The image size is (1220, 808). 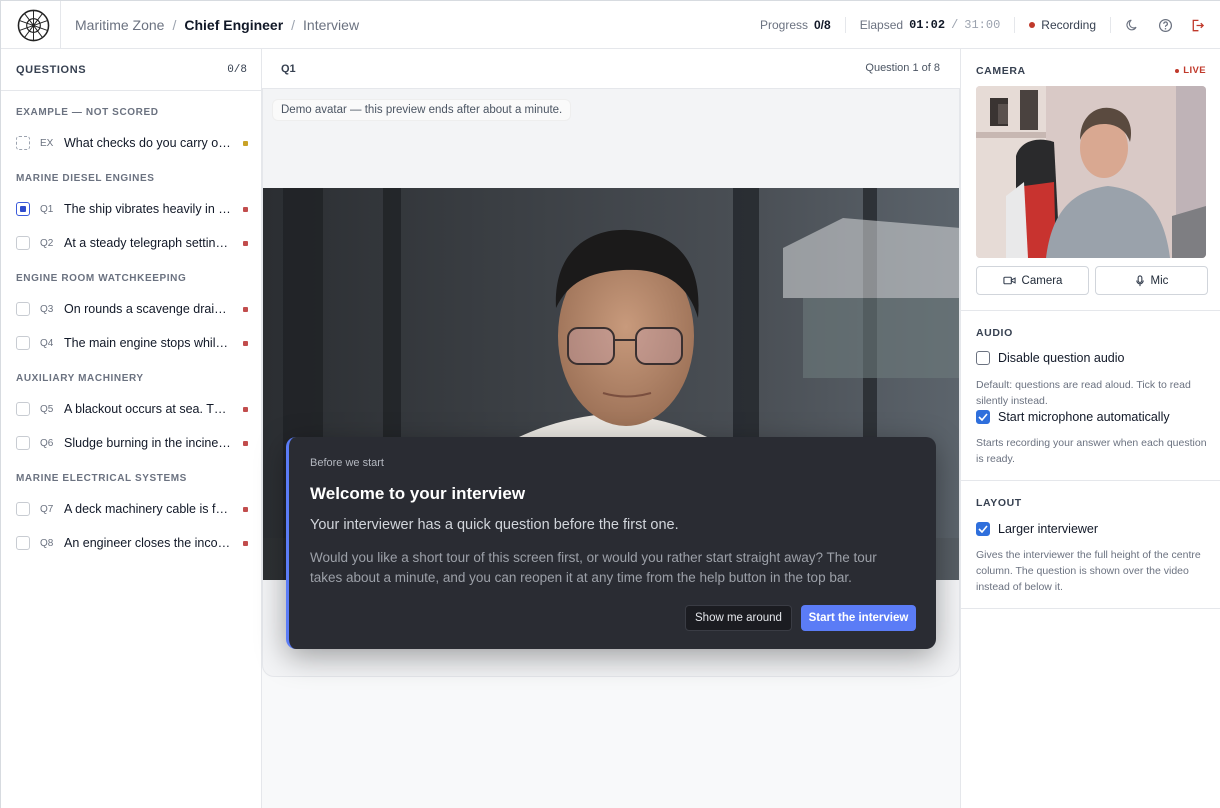 What do you see at coordinates (60, 25) in the screenshot?
I see `logo-divider` at bounding box center [60, 25].